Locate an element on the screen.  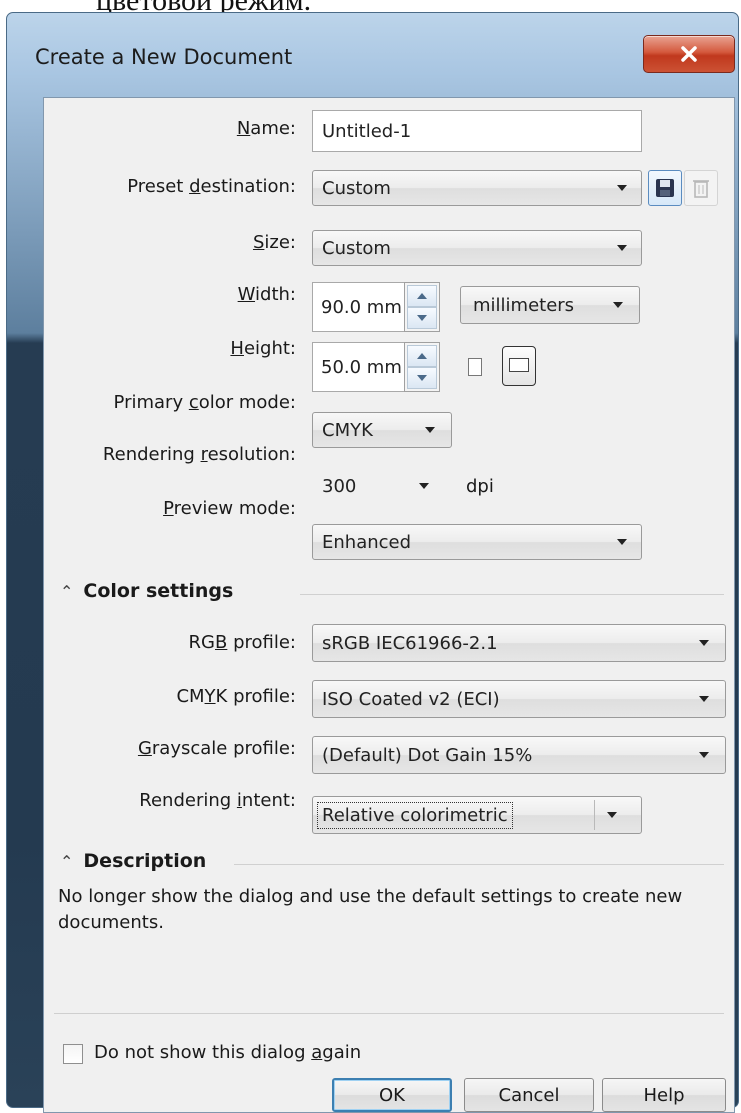
height-increment-button is located at coordinates (422, 356).